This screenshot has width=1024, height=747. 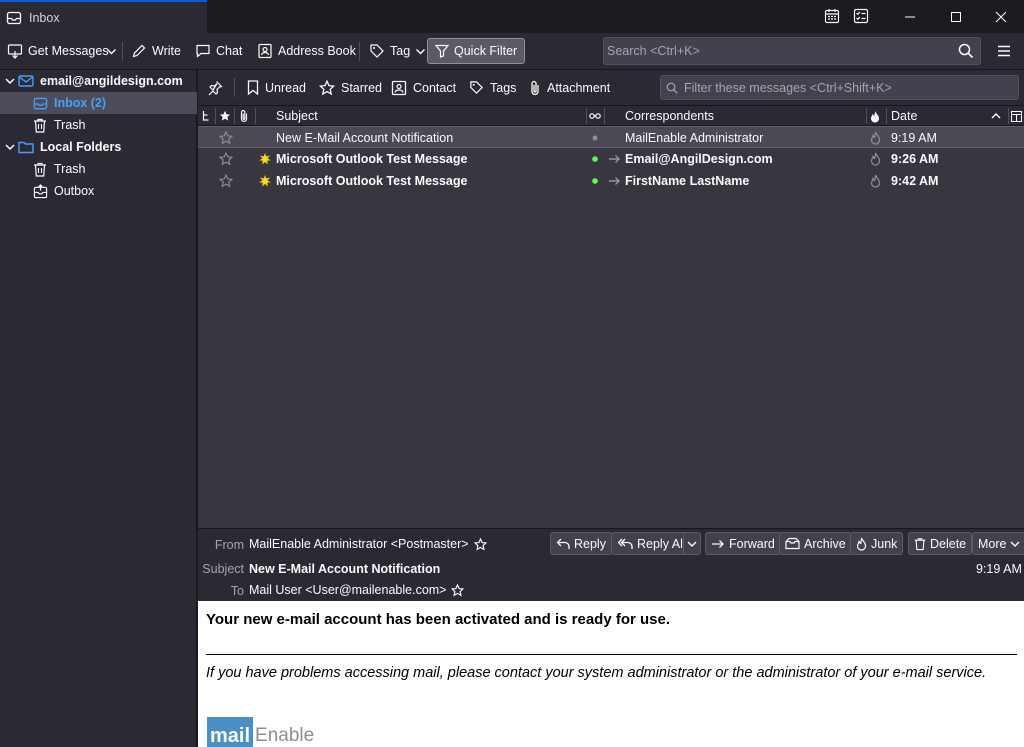 What do you see at coordinates (788, 87) in the screenshot?
I see `filter-messages-placeholder: Filter these messages <Ctrl+Shift+K>` at bounding box center [788, 87].